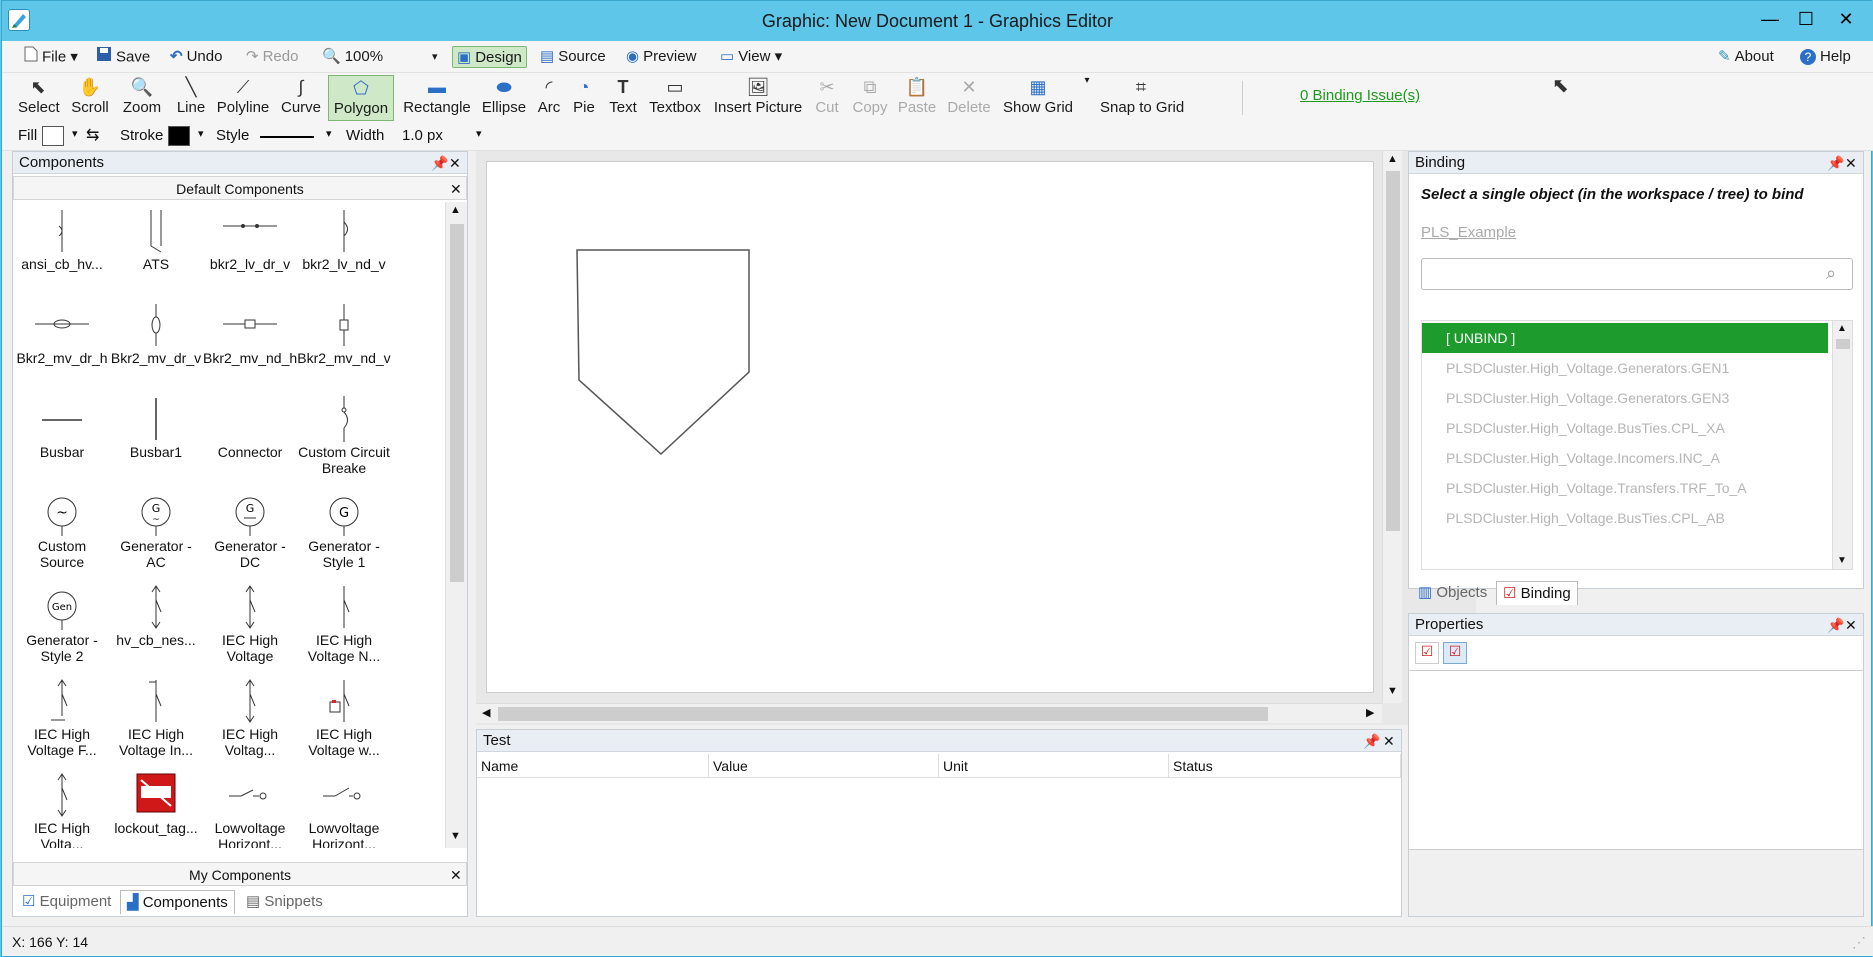  I want to click on style-dropdown-chevron-icon: ▾, so click(329, 133).